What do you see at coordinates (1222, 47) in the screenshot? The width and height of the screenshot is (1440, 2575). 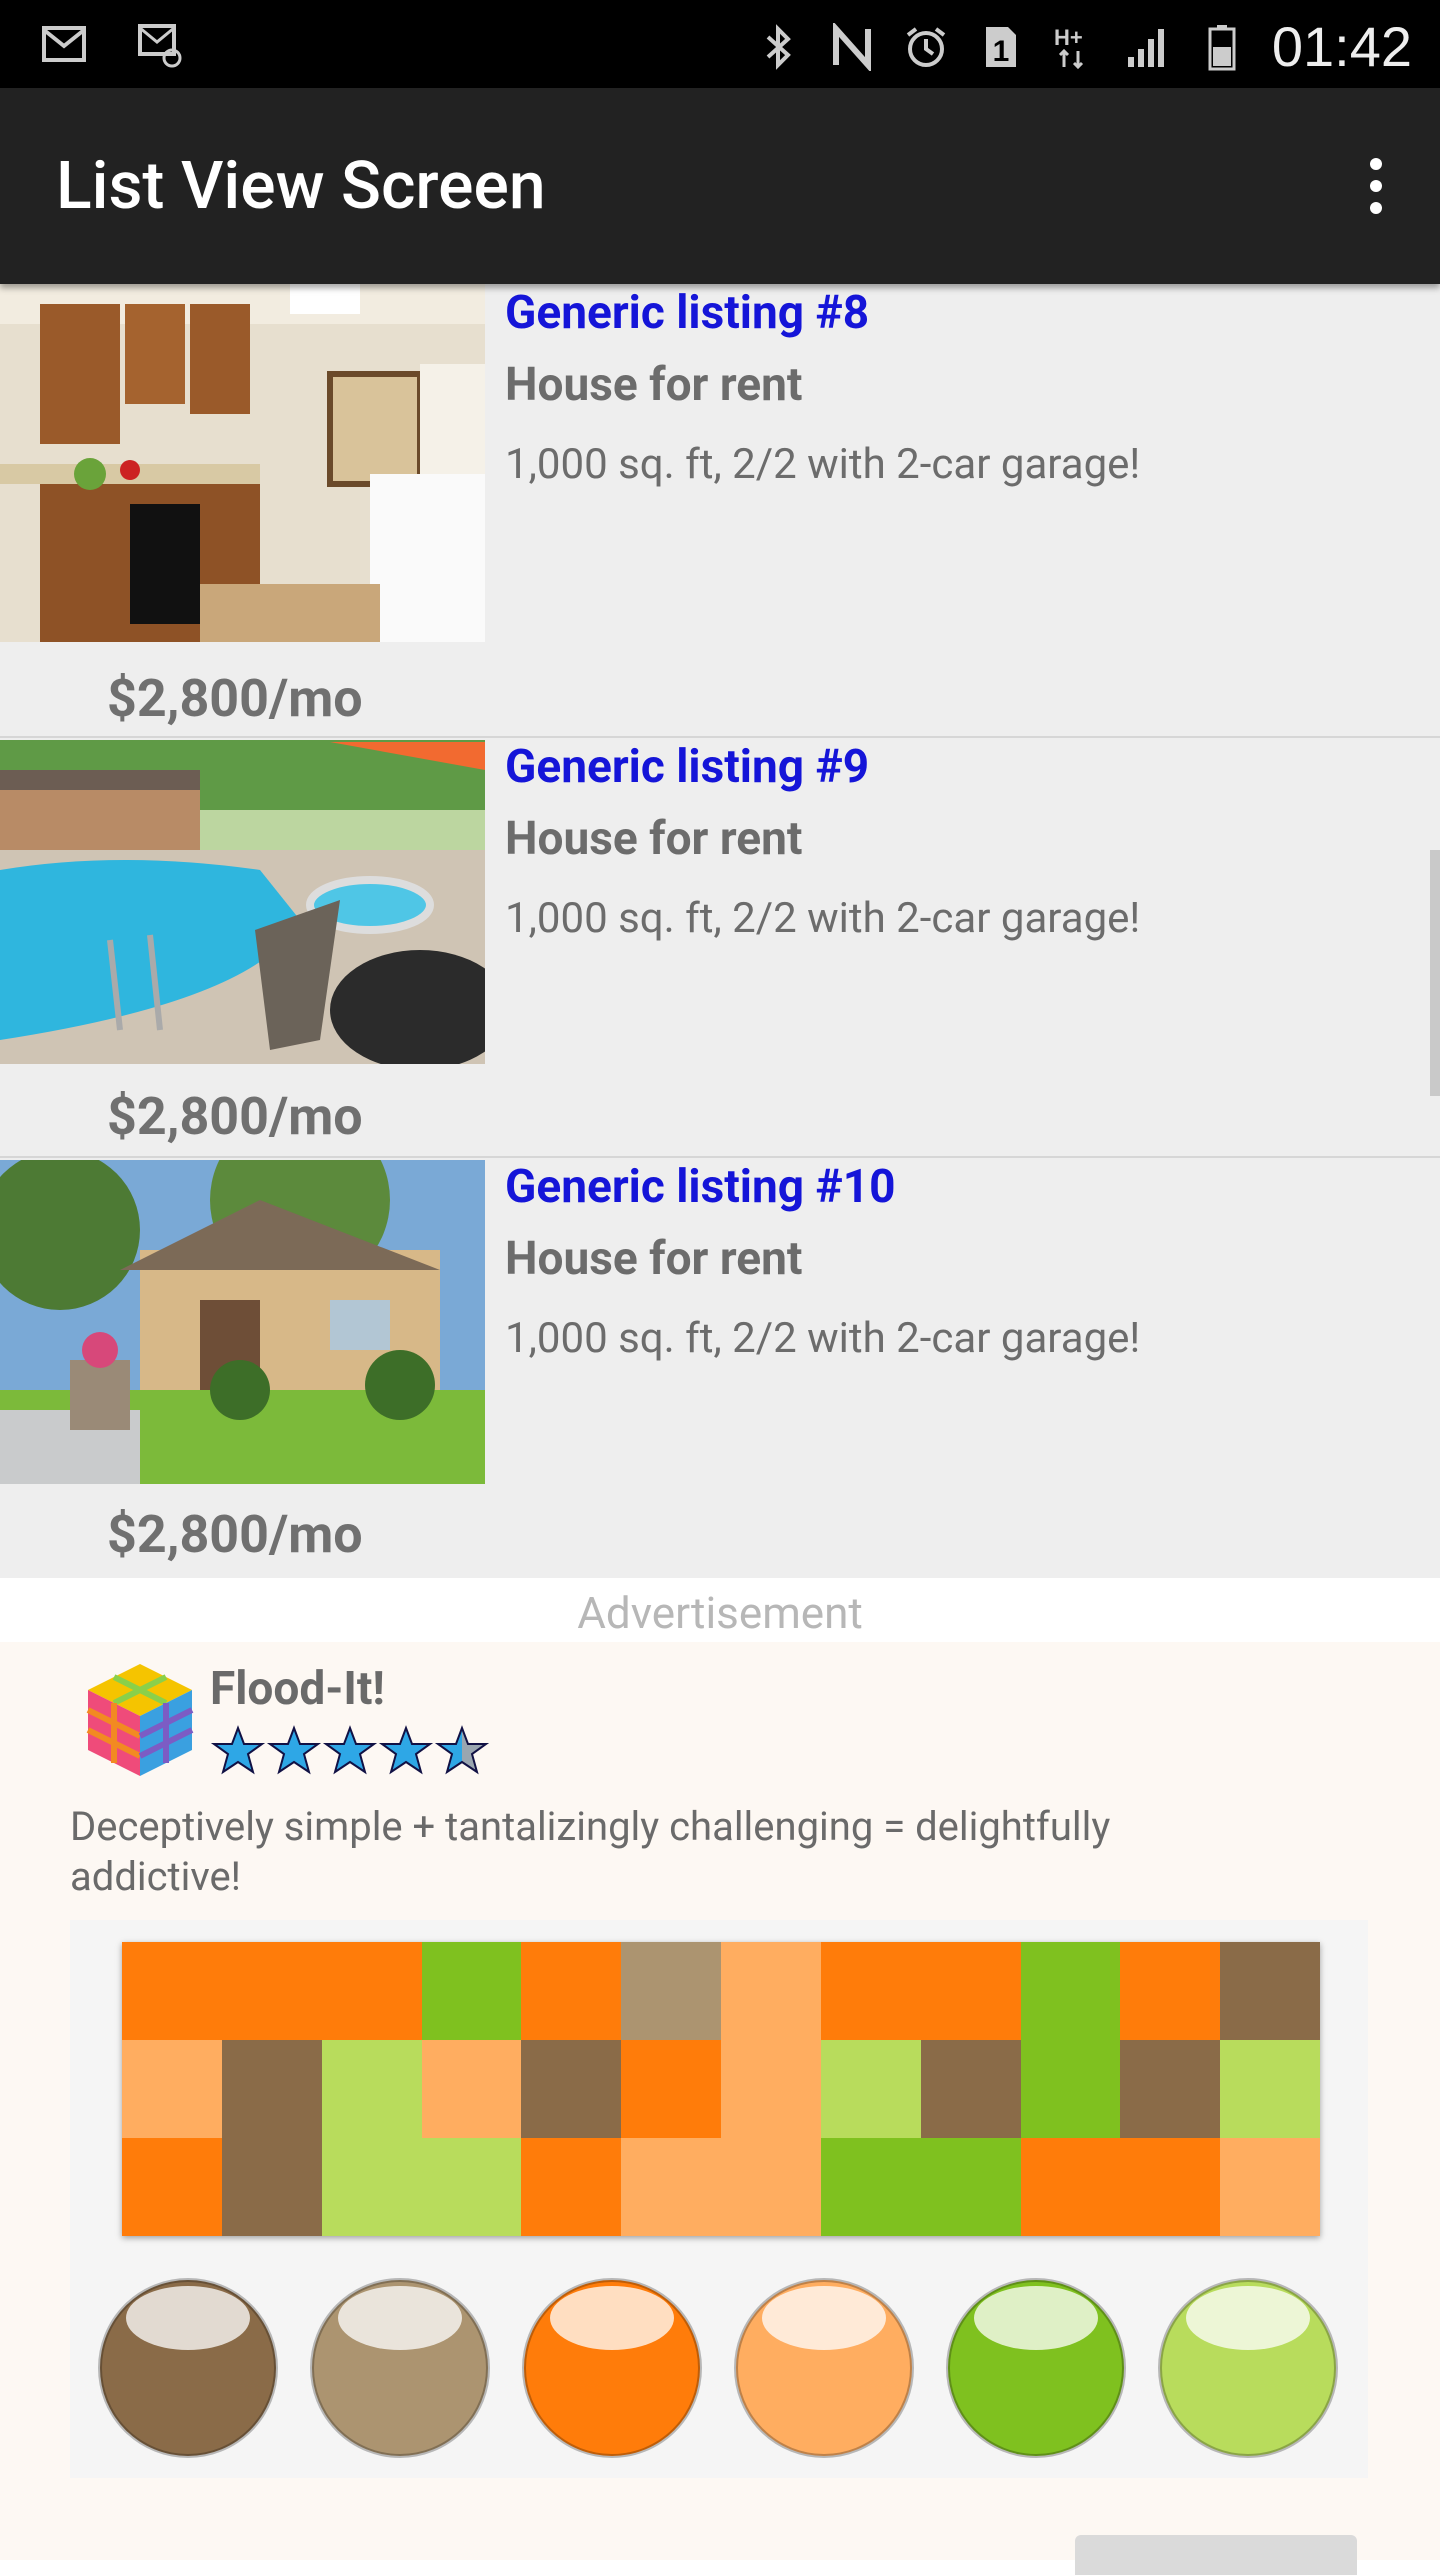 I see `battery-icon` at bounding box center [1222, 47].